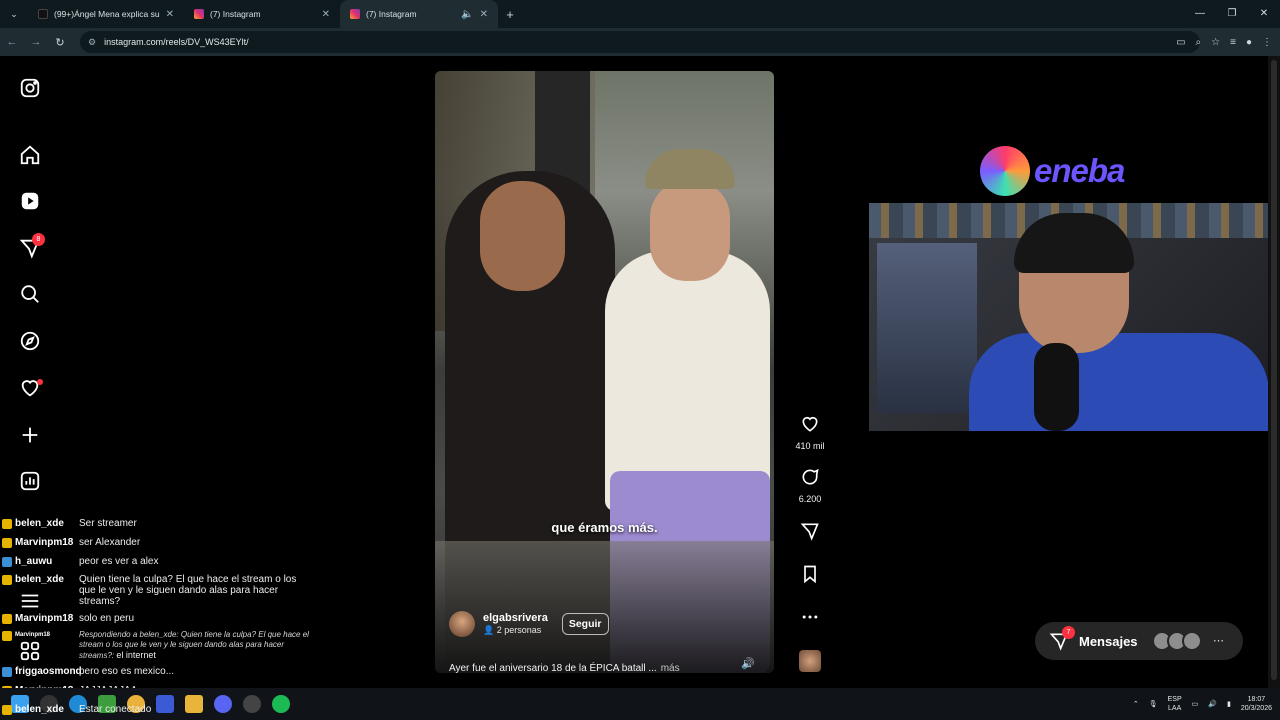 The width and height of the screenshot is (1280, 720). I want to click on home-icon, so click(30, 155).